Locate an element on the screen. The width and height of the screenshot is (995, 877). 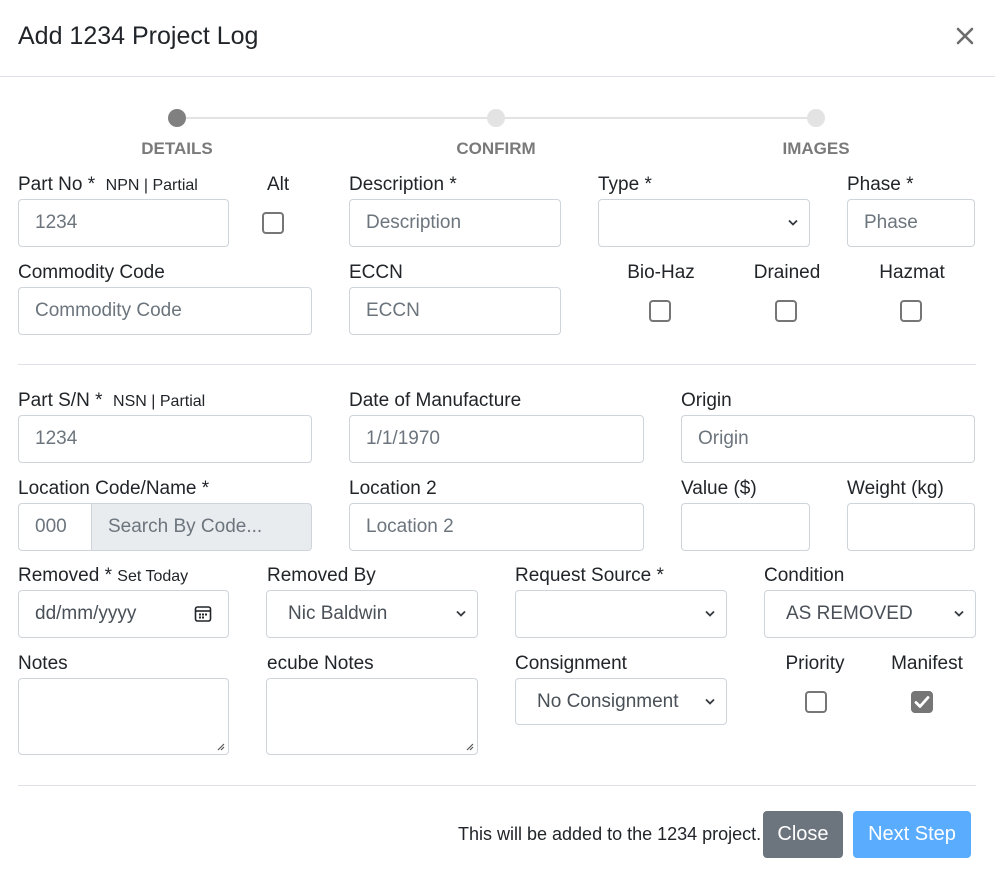
phase-input: Phase is located at coordinates (911, 223).